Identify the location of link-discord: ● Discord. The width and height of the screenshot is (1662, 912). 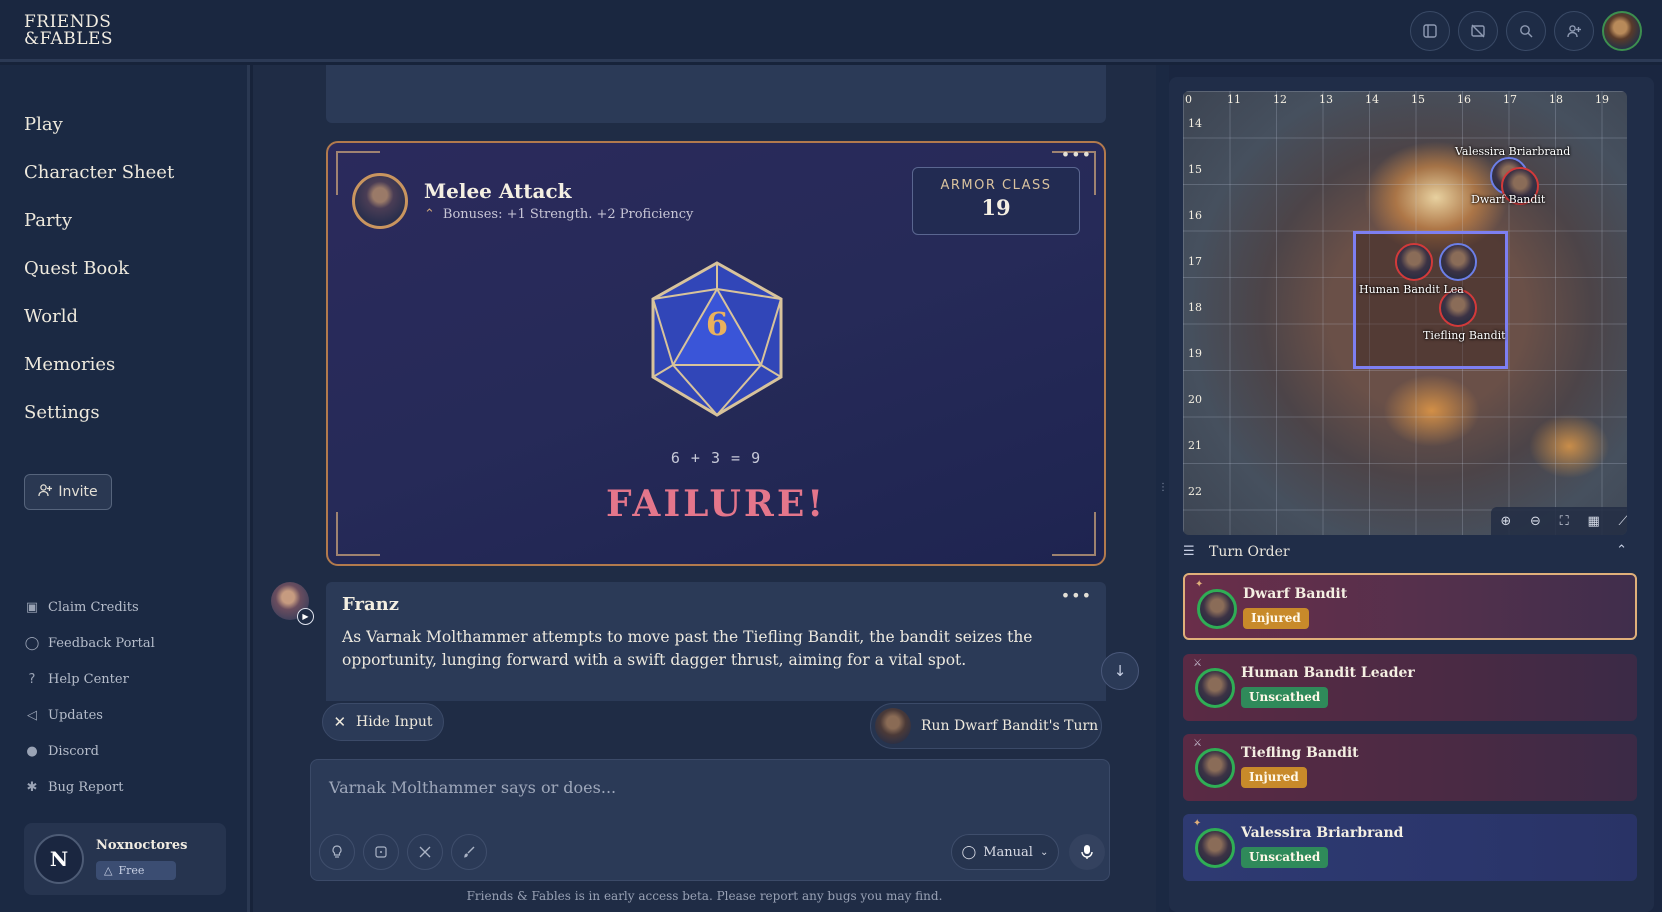
(89, 751).